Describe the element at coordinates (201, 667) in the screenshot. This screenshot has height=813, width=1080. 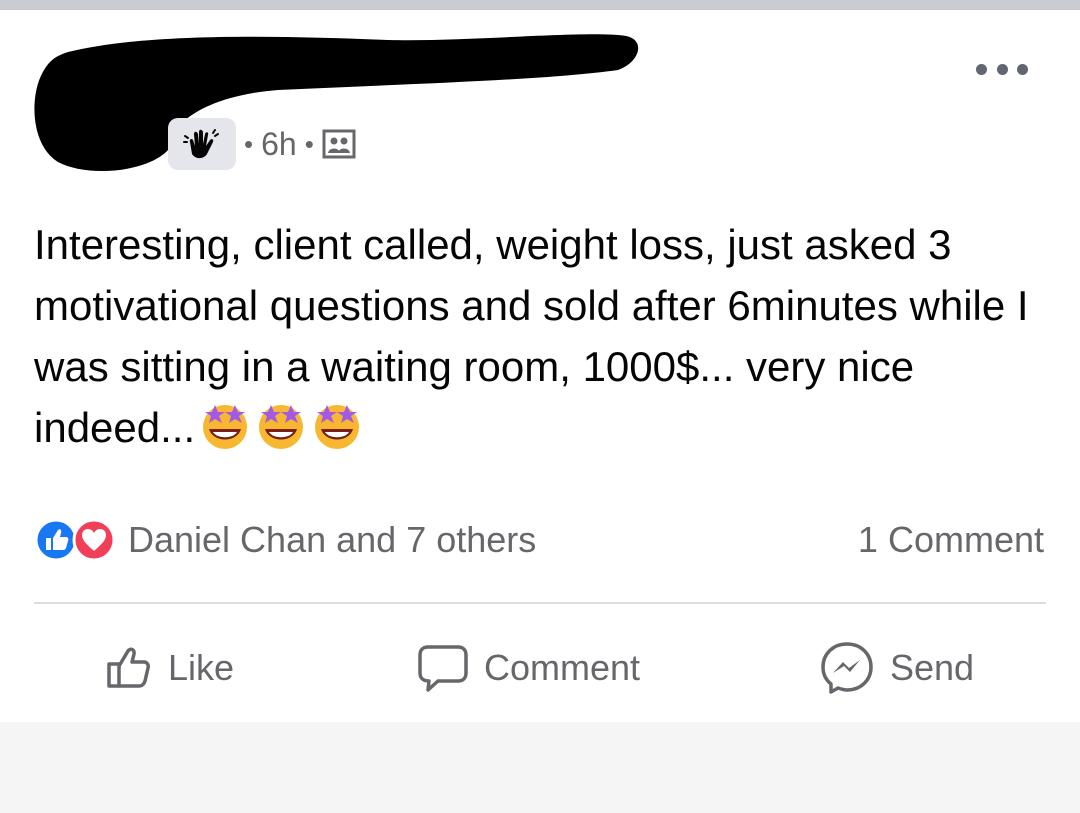
I see `like-label: Like` at that location.